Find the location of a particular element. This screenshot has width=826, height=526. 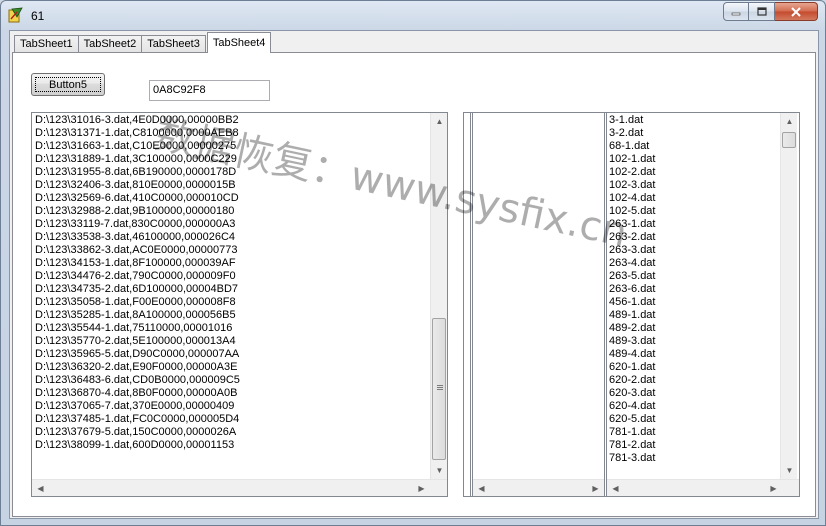

file-list-scroll-thumb is located at coordinates (789, 140).